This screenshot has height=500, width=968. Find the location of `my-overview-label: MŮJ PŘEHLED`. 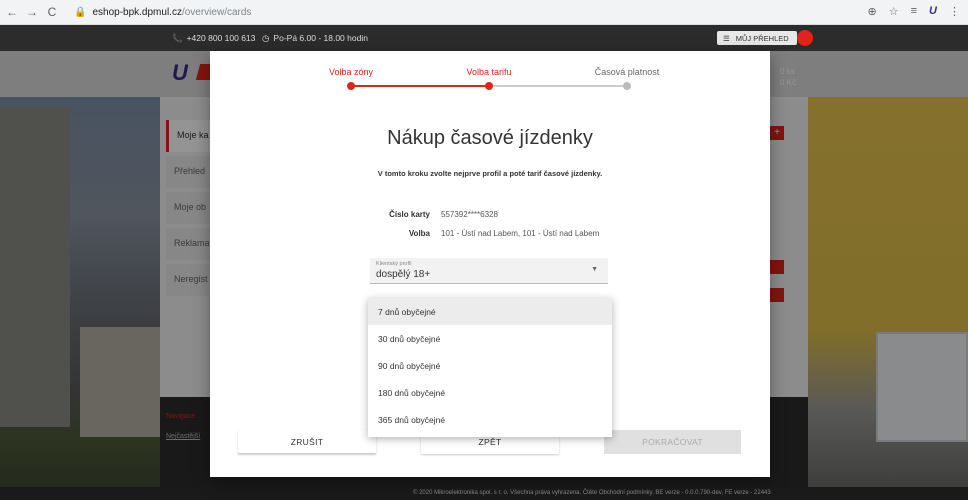

my-overview-label: MŮJ PŘEHLED is located at coordinates (762, 38).